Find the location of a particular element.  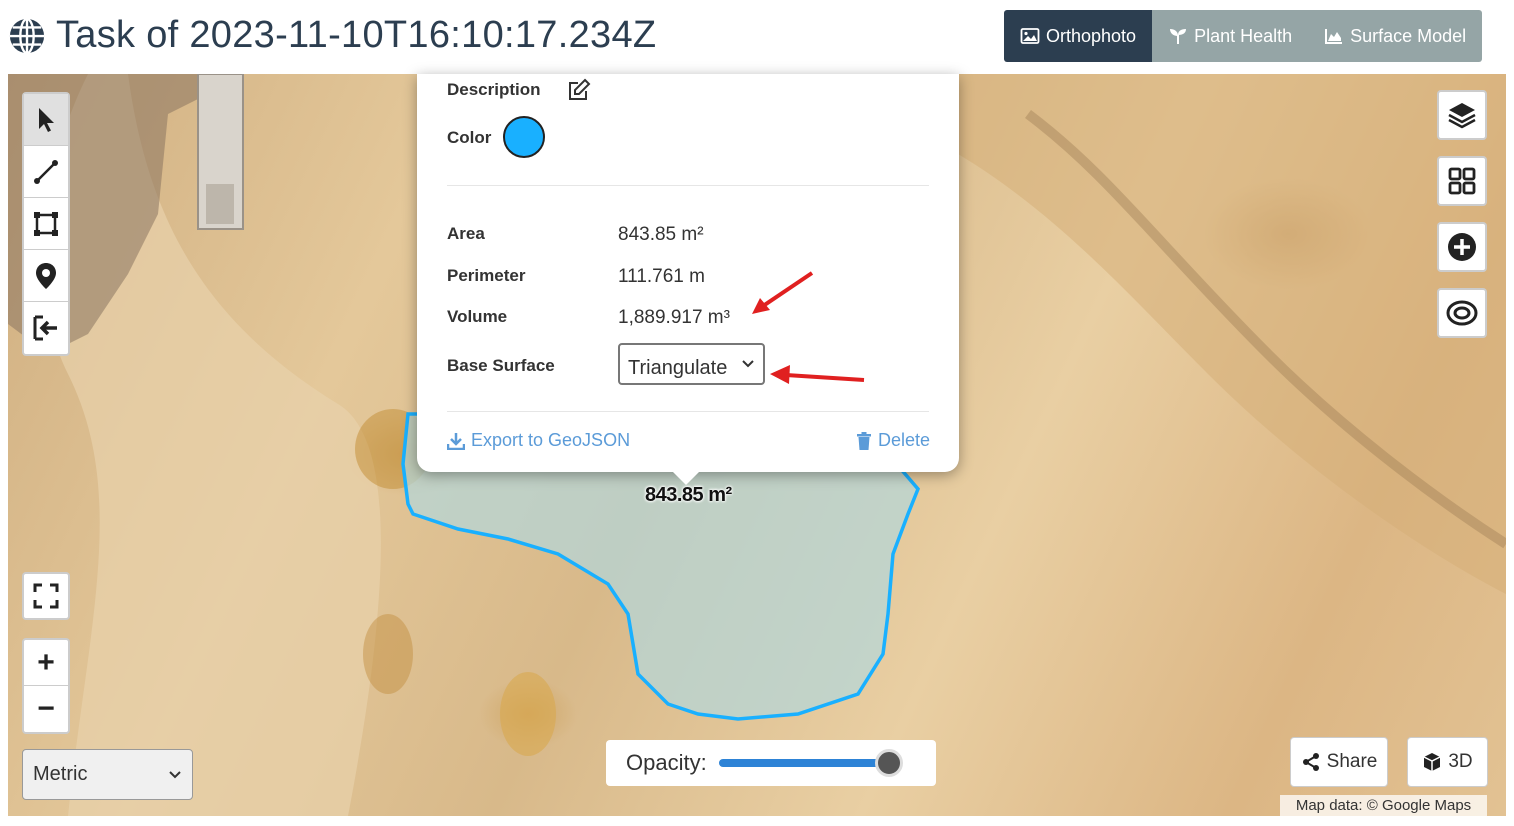

plus-circle-icon is located at coordinates (1462, 247).